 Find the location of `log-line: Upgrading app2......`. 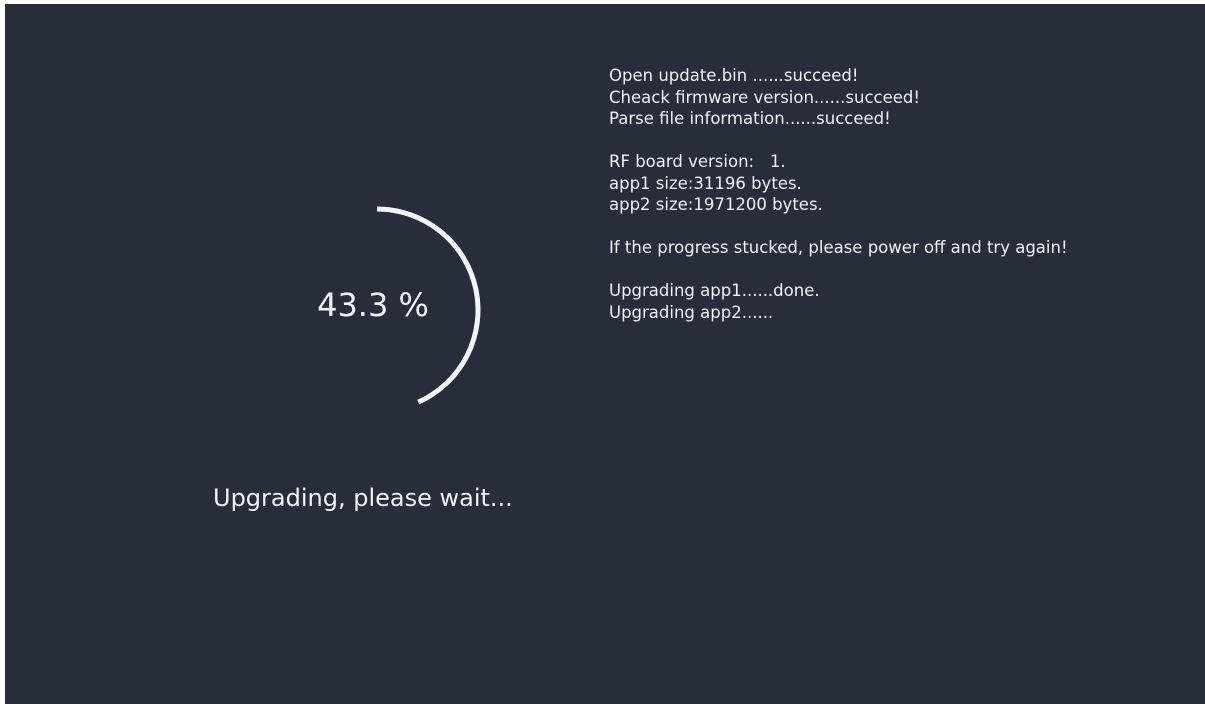

log-line: Upgrading app2...... is located at coordinates (691, 312).